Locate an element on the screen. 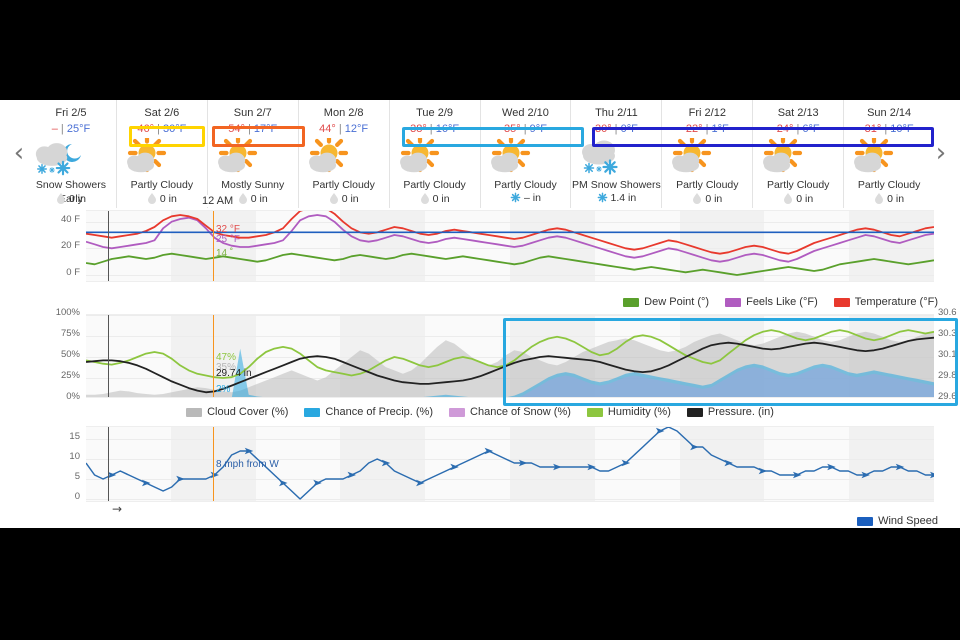  cursor-value-annotation: 25 °F is located at coordinates (228, 239).